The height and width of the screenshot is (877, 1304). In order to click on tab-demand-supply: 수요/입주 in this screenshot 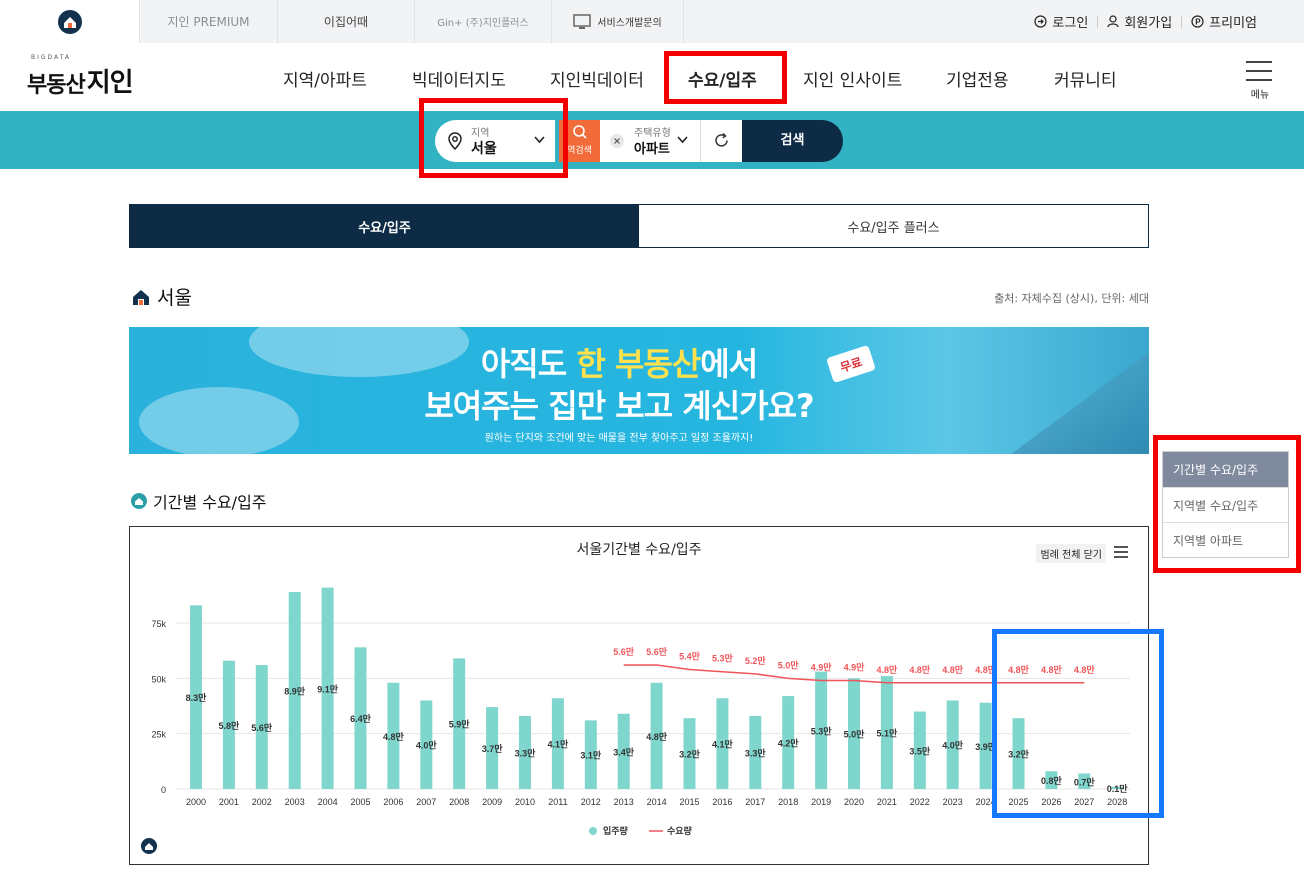, I will do `click(384, 226)`.